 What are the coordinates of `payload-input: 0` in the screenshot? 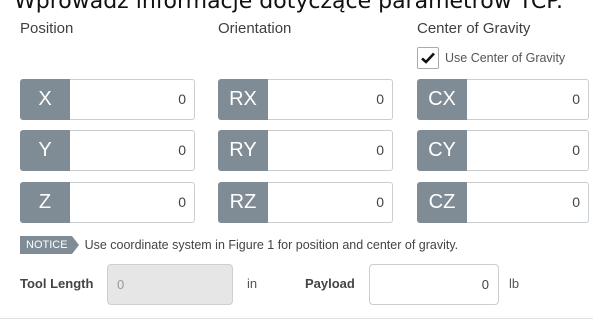 It's located at (434, 284).